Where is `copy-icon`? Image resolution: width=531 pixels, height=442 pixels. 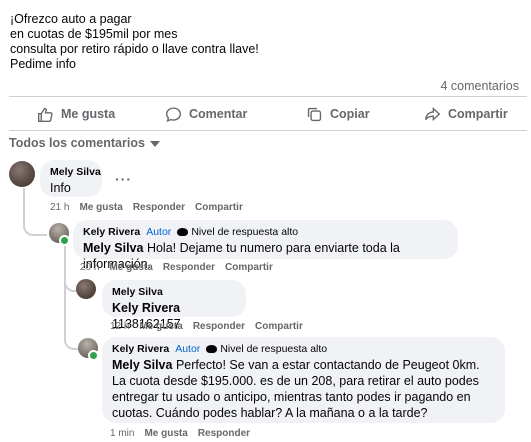 copy-icon is located at coordinates (314, 114).